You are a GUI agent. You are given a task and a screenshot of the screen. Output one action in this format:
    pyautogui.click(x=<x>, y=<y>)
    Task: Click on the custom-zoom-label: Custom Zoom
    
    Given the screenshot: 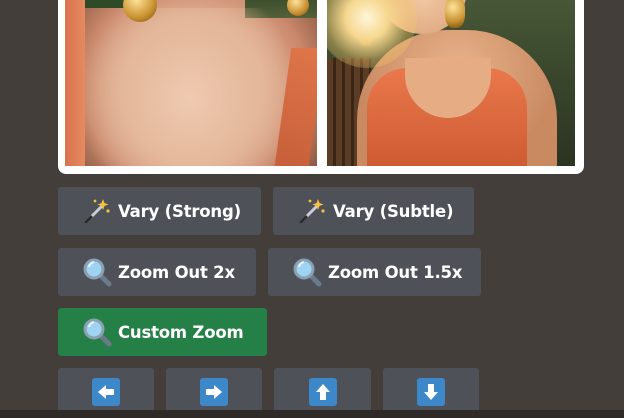 What is the action you would take?
    pyautogui.click(x=181, y=332)
    